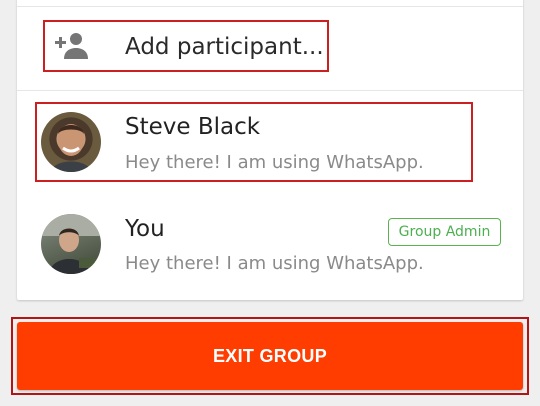 The width and height of the screenshot is (540, 406). I want to click on divider, so click(270, 90).